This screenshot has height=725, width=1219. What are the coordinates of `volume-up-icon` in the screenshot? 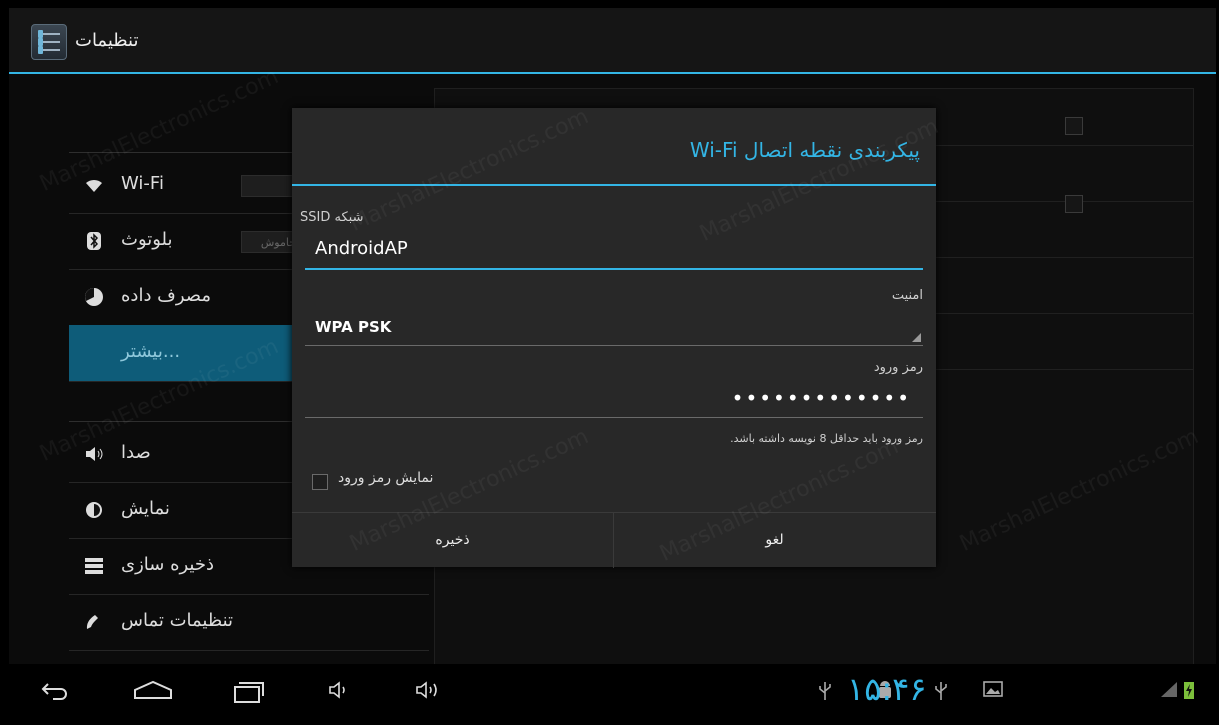 It's located at (430, 693).